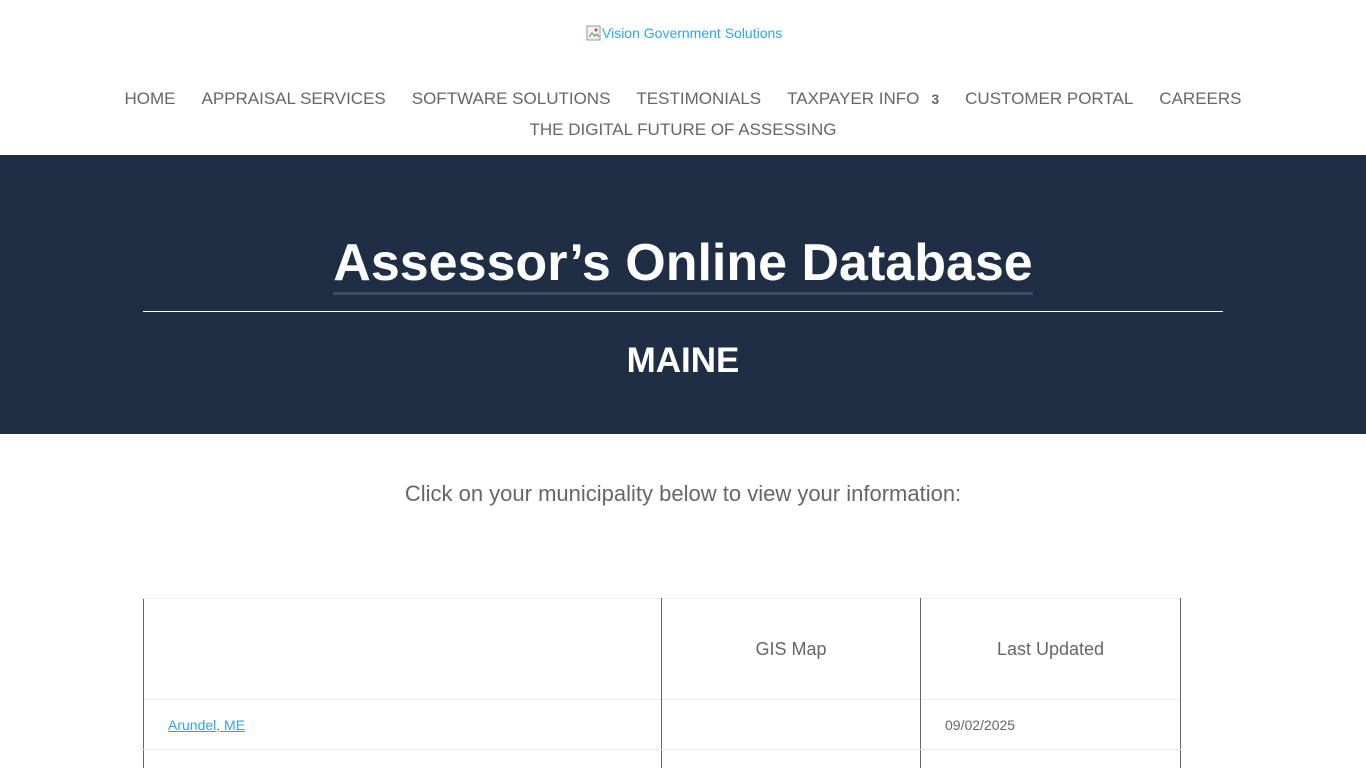 The height and width of the screenshot is (768, 1366). I want to click on column-header-last-updated: Last Updated, so click(1050, 649).